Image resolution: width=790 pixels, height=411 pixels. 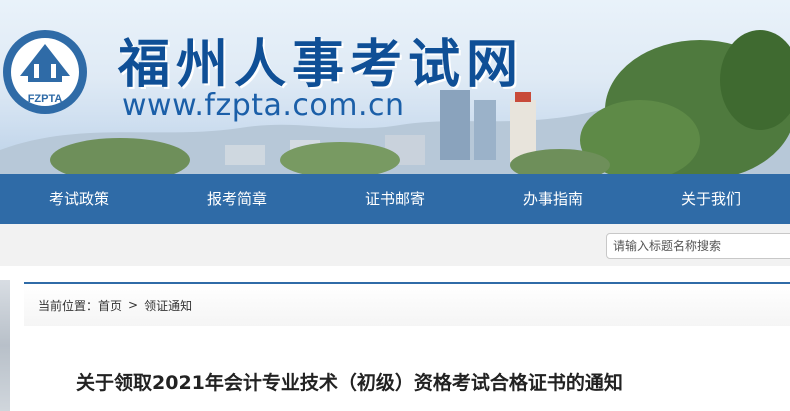 What do you see at coordinates (263, 105) in the screenshot?
I see `site-url: www.fzpta.com.cn` at bounding box center [263, 105].